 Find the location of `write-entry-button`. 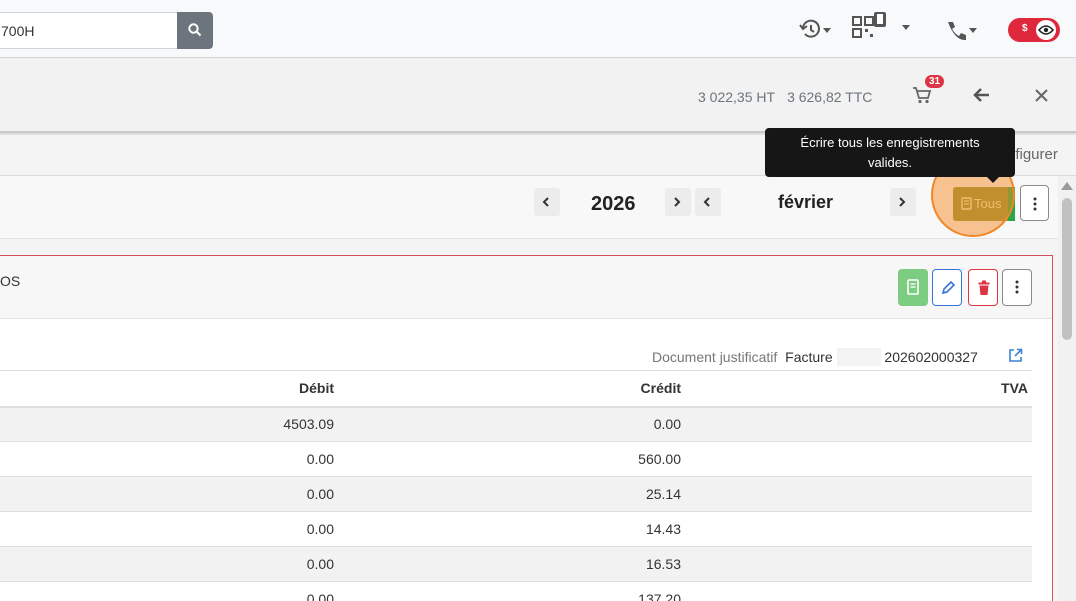

write-entry-button is located at coordinates (913, 287).